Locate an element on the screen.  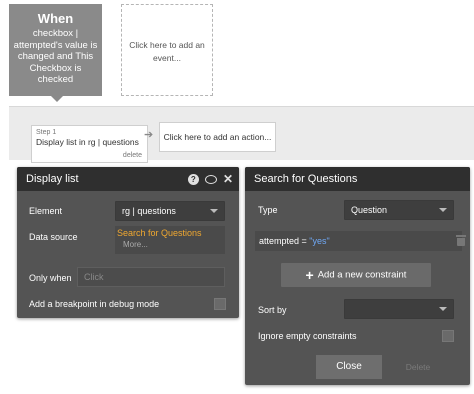
element-value: rg | questions is located at coordinates (149, 211).